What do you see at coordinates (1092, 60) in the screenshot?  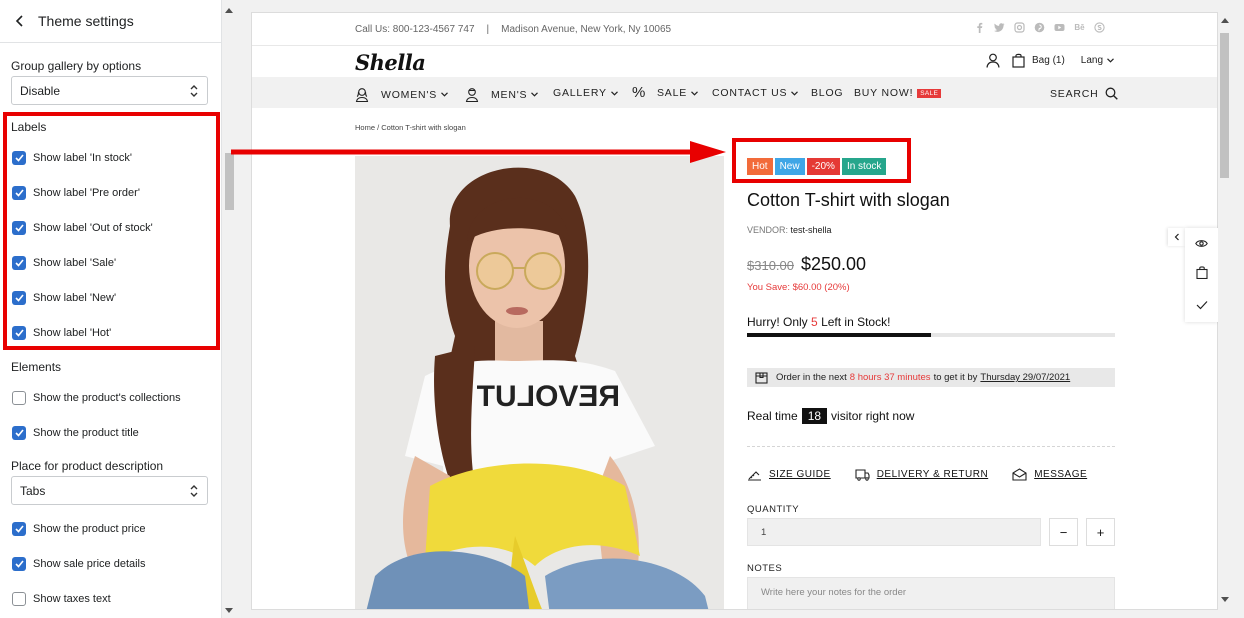 I see `lang-label: Lang` at bounding box center [1092, 60].